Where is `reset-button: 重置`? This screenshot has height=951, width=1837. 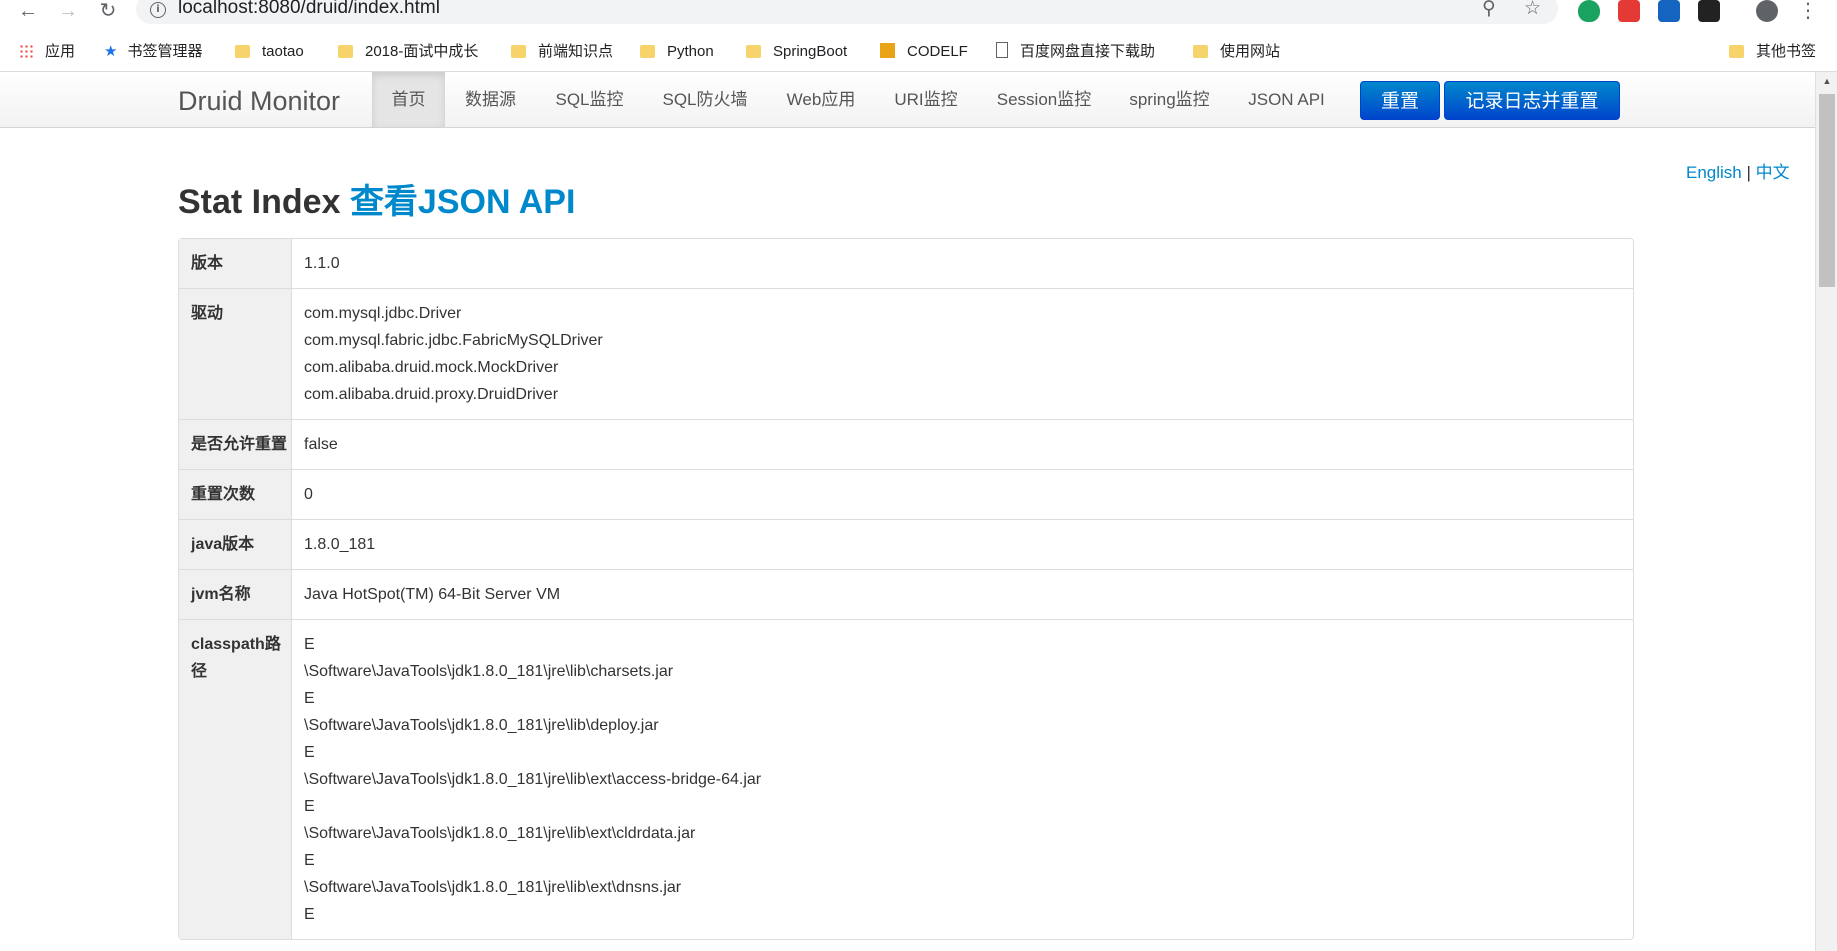
reset-button: 重置 is located at coordinates (1400, 100).